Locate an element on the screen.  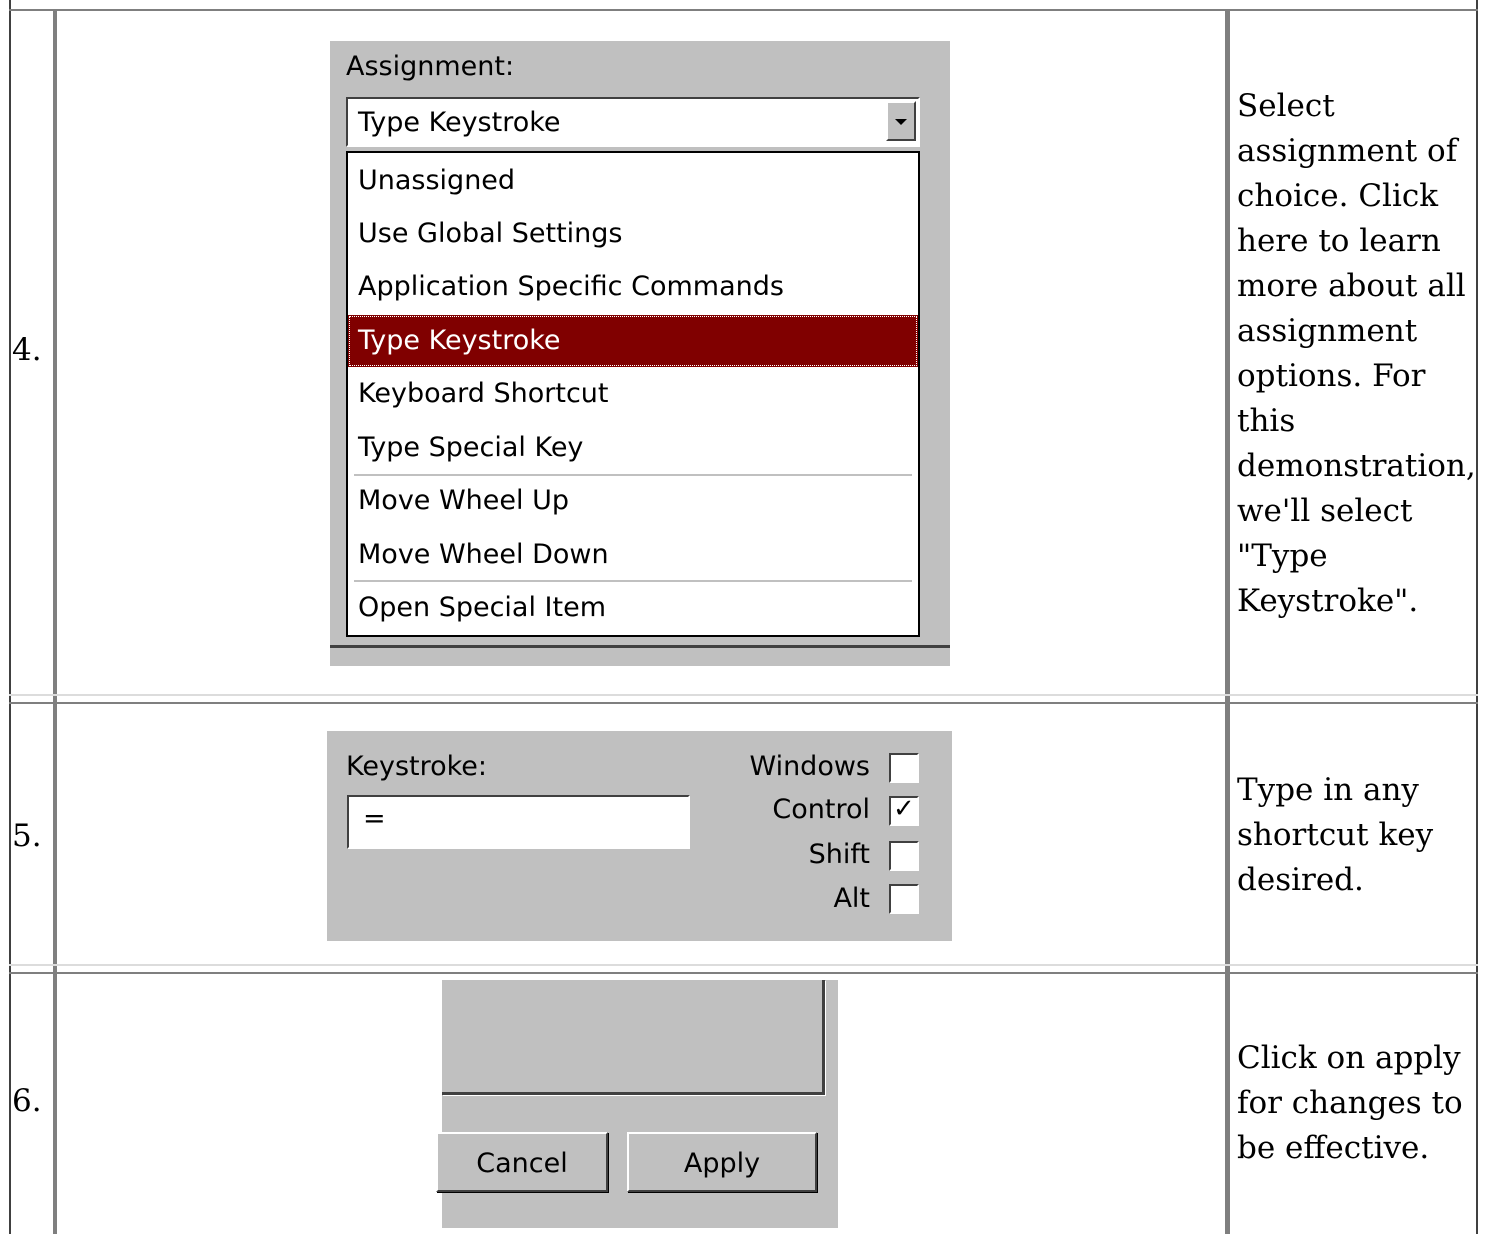
option-application-specific-commands: Application Specific Commands is located at coordinates (633, 287).